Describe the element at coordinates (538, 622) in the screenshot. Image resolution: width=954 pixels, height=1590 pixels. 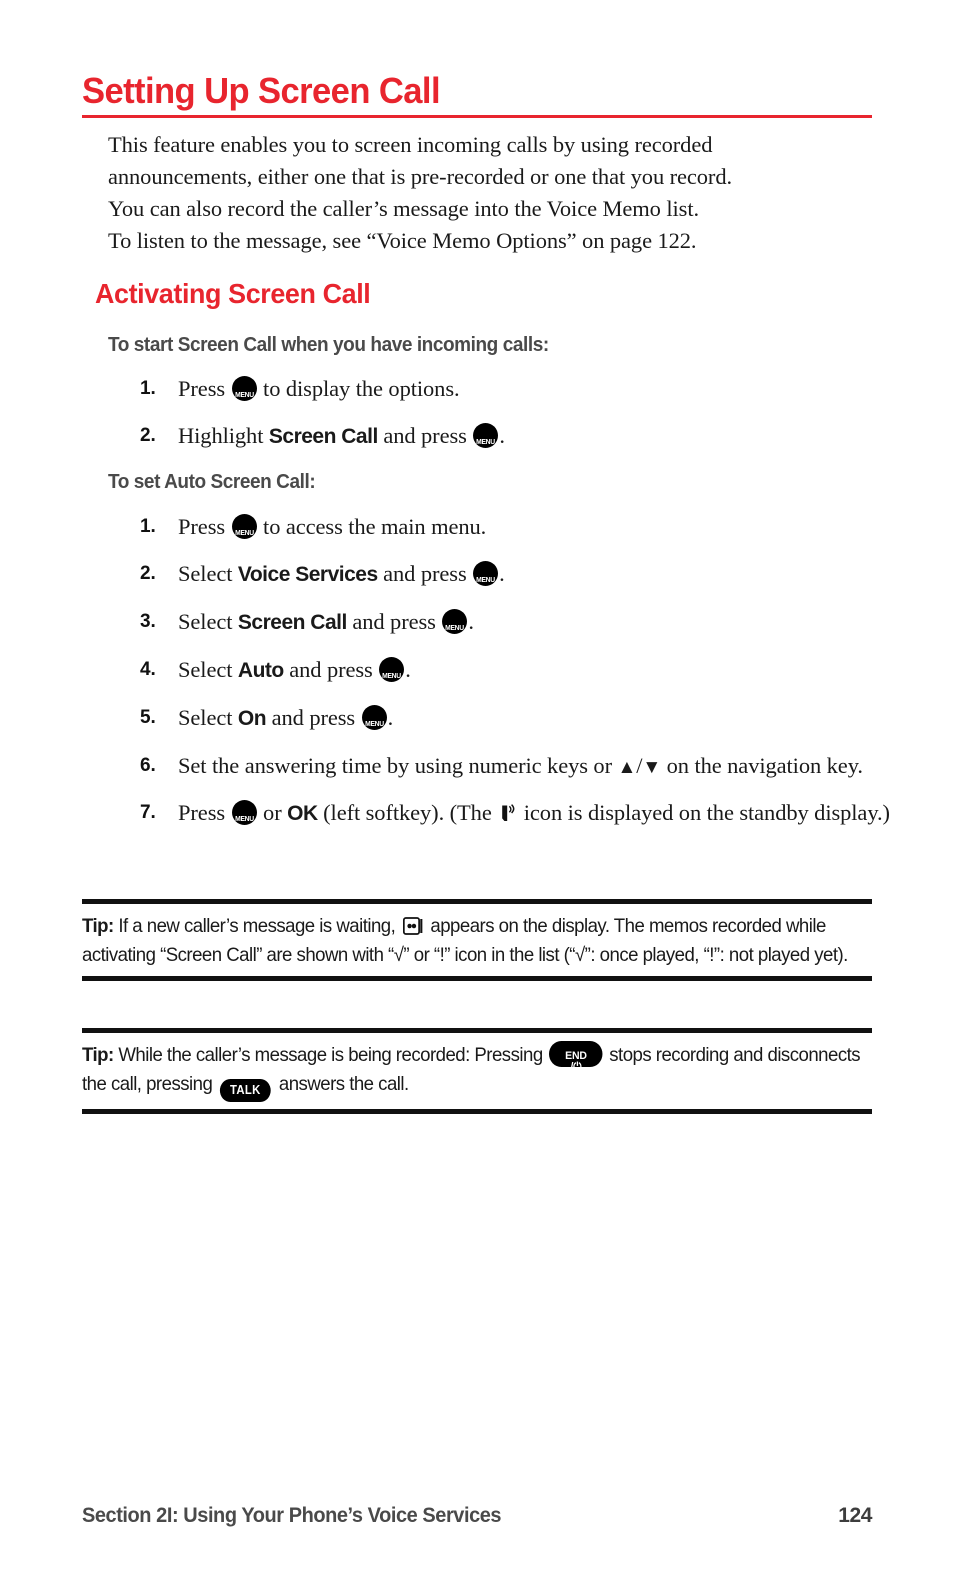
I see `step-text: Select Screen Call and press MENUOK.` at that location.